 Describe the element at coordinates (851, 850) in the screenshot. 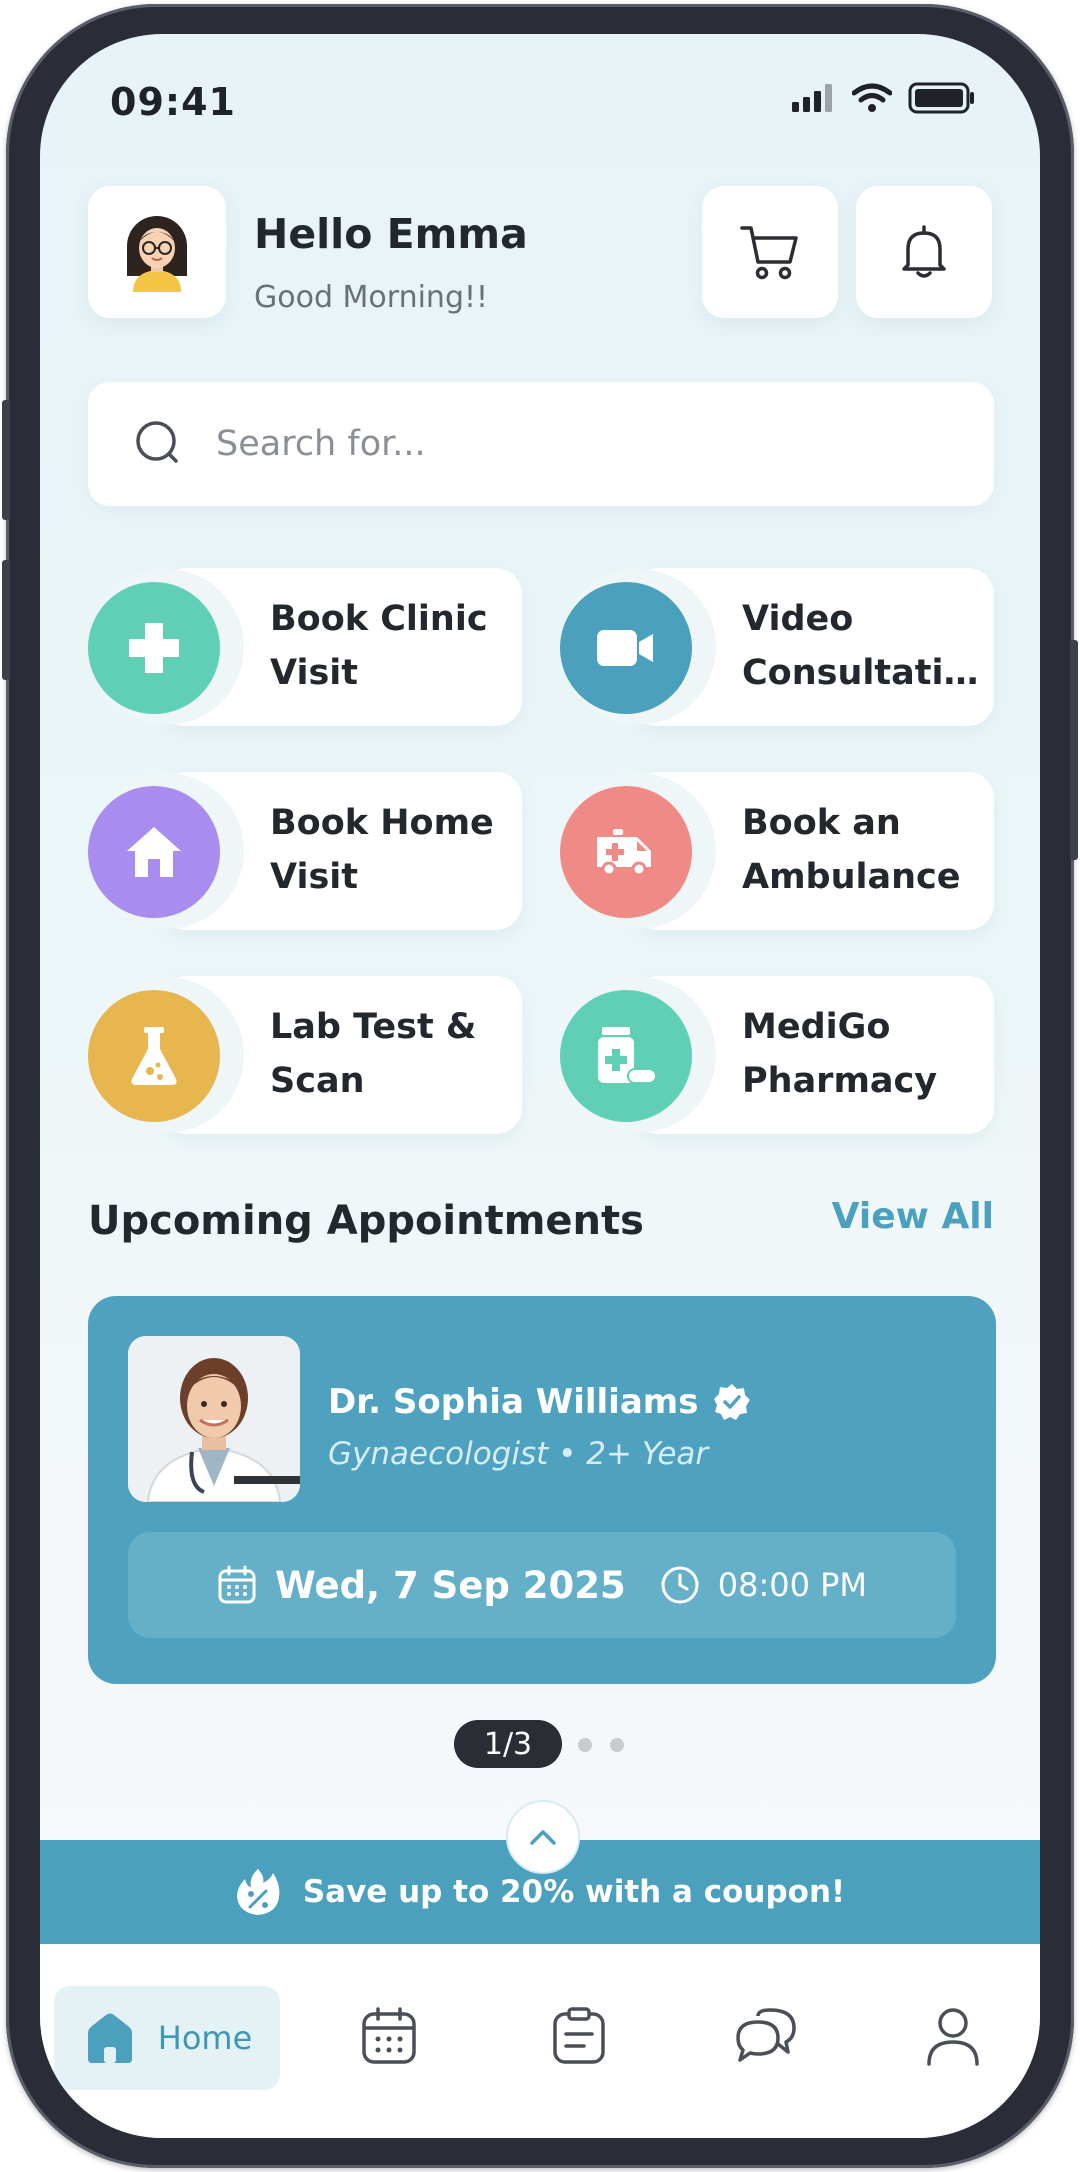

I see `tile-label: Book an Ambulance` at that location.